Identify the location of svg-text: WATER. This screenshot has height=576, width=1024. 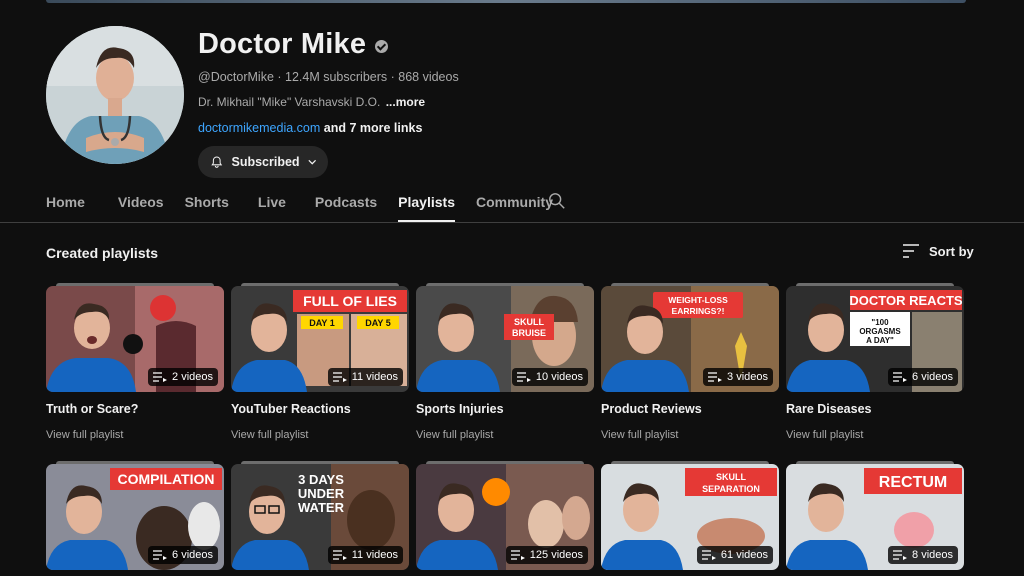
(321, 507).